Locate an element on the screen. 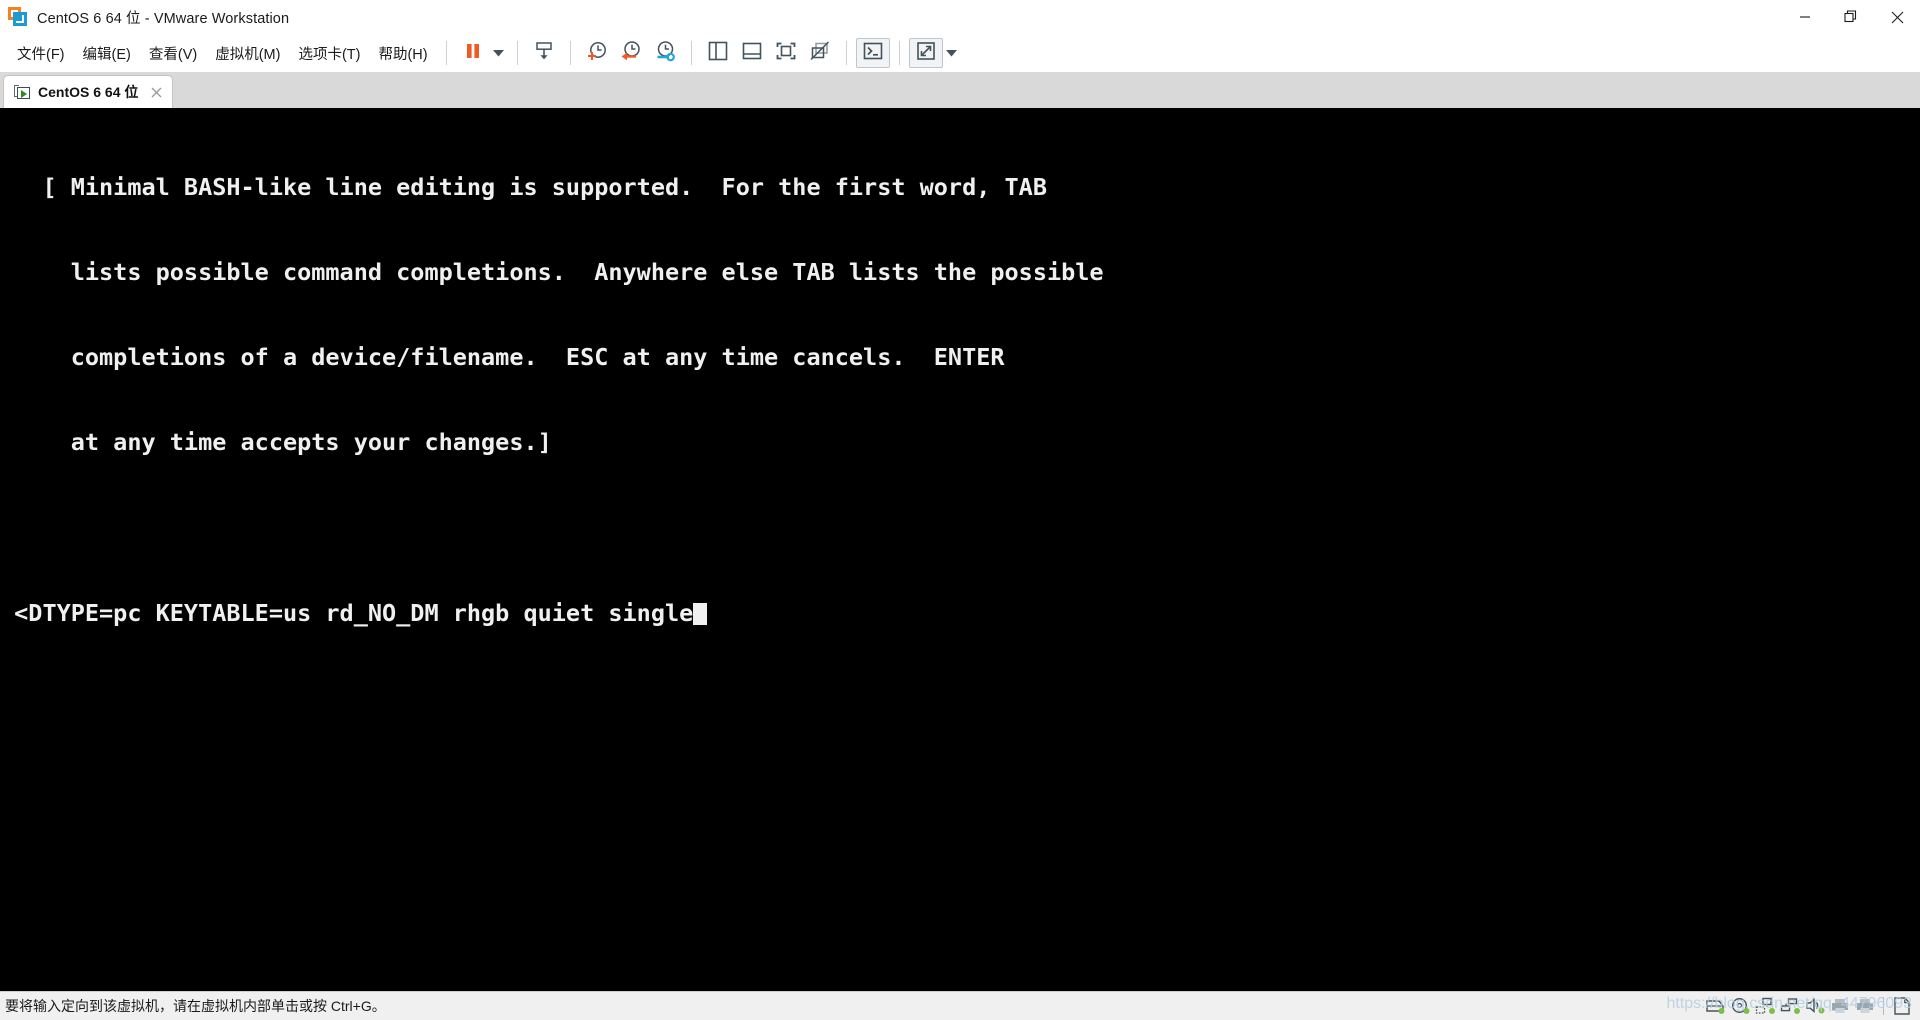  status-separator is located at coordinates (1883, 1006).